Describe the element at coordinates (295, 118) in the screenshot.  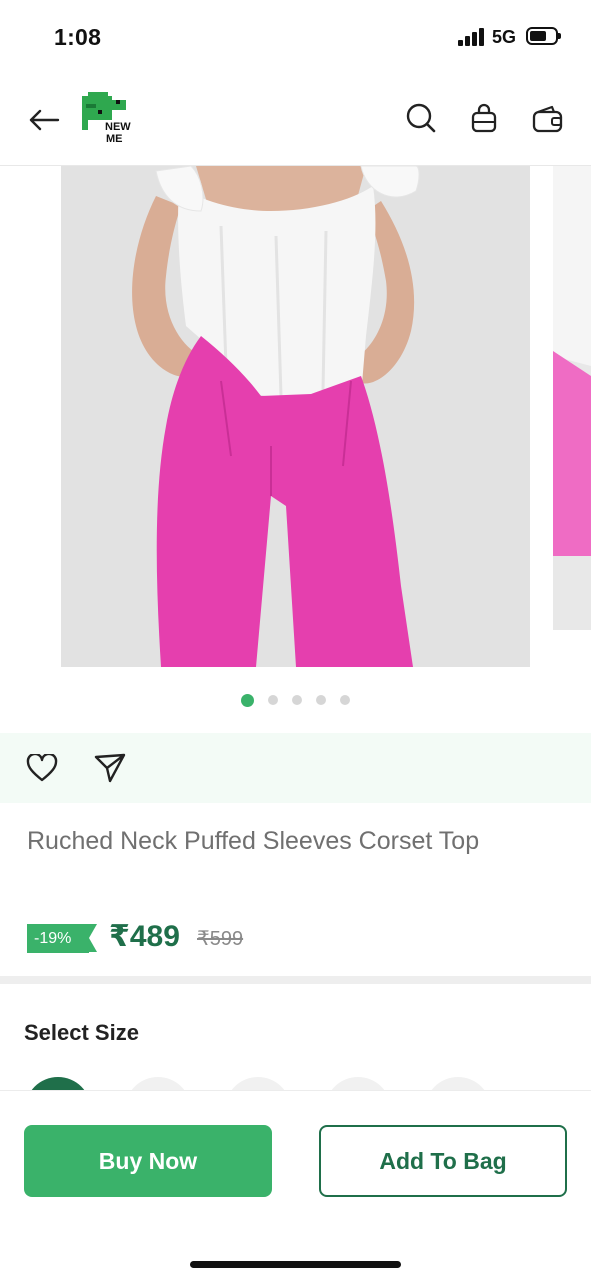
I see `app-header: NEW ME` at that location.